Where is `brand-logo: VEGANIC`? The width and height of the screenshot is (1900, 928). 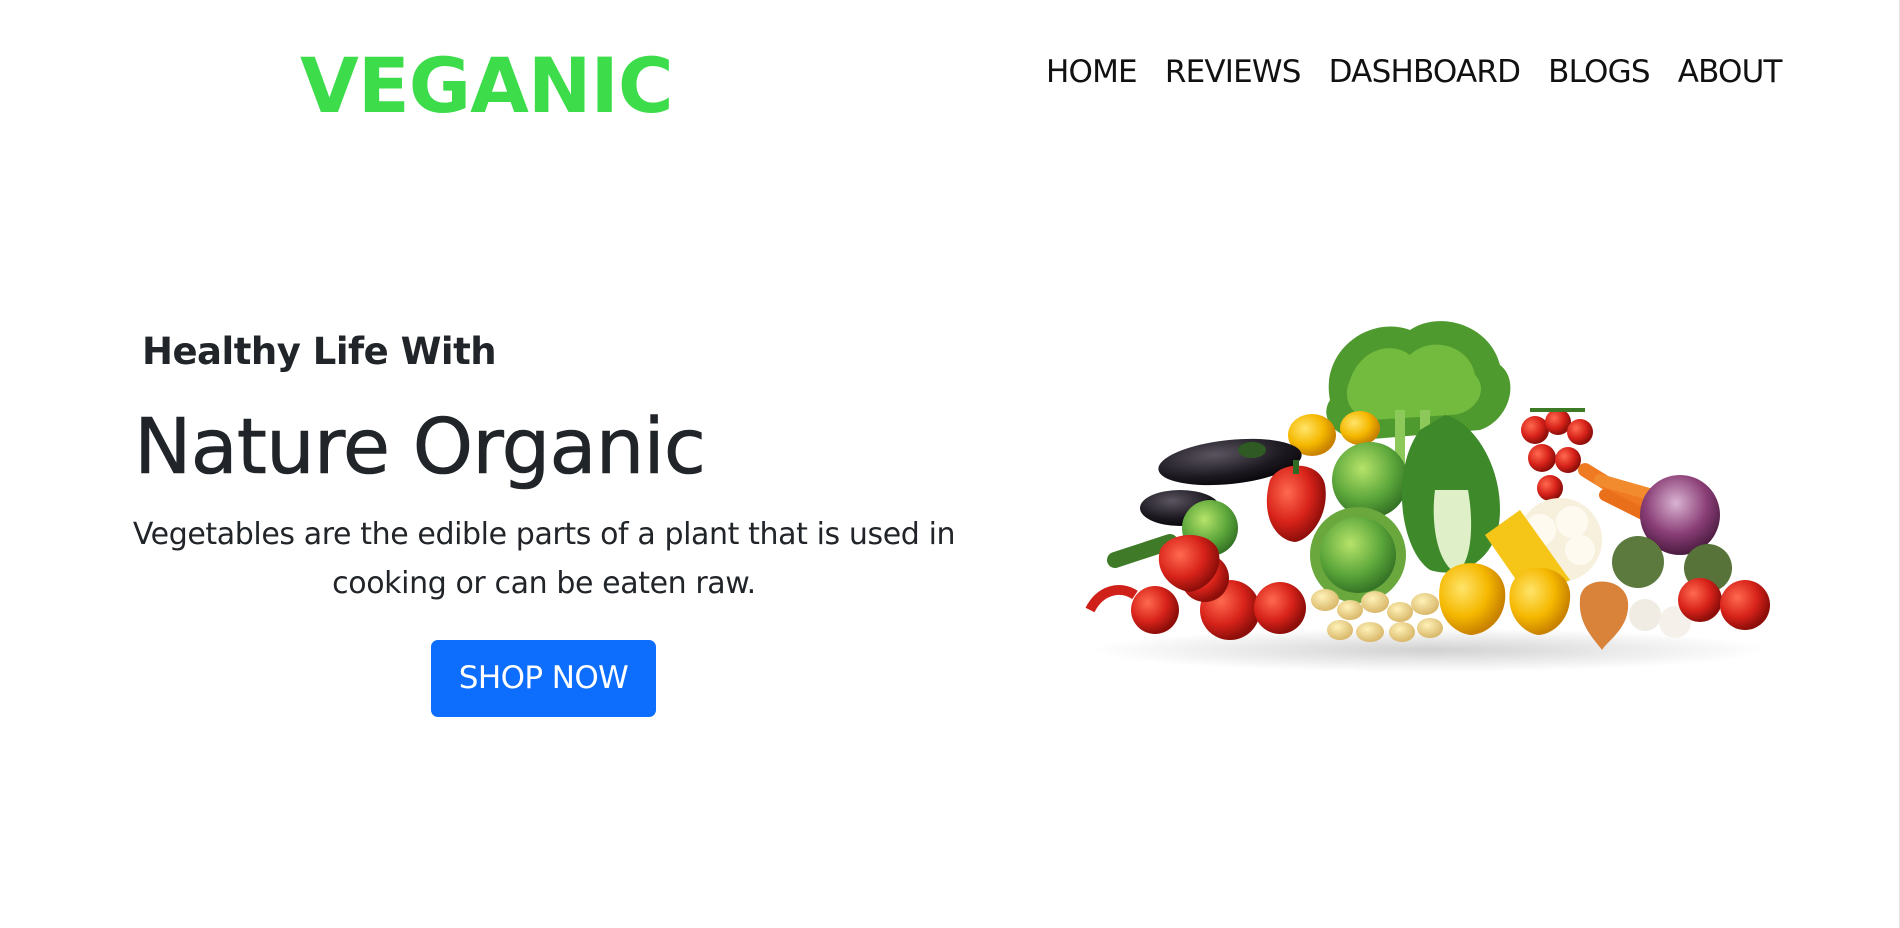 brand-logo: VEGANIC is located at coordinates (487, 86).